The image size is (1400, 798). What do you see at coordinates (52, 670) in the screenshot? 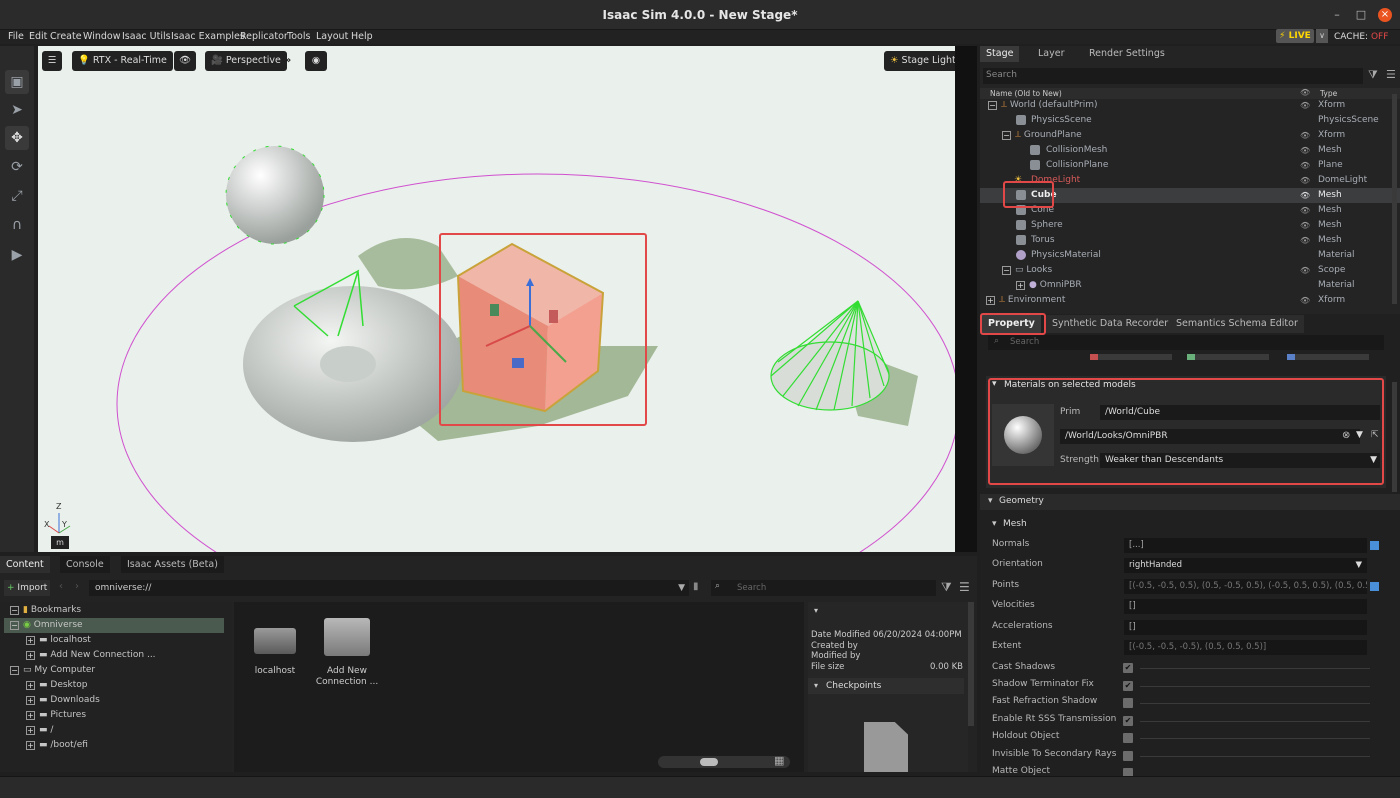
I see `tree-my-computer: − ▭ My Computer` at bounding box center [52, 670].